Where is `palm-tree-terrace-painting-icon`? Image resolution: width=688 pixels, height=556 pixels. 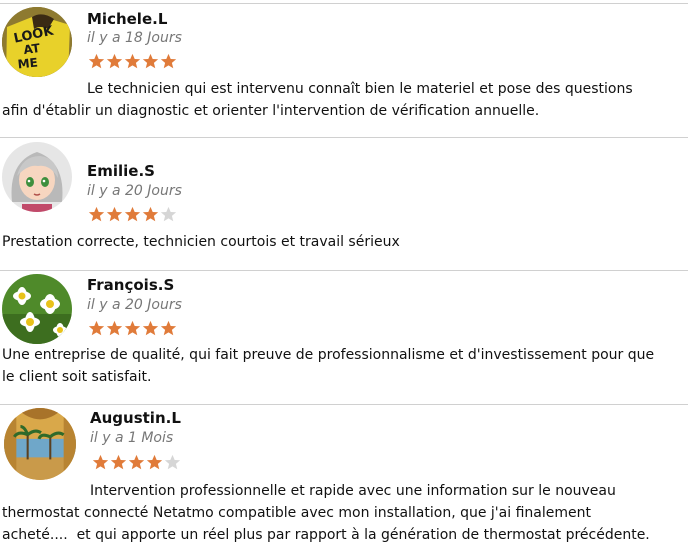
palm-tree-terrace-painting-icon is located at coordinates (40, 444).